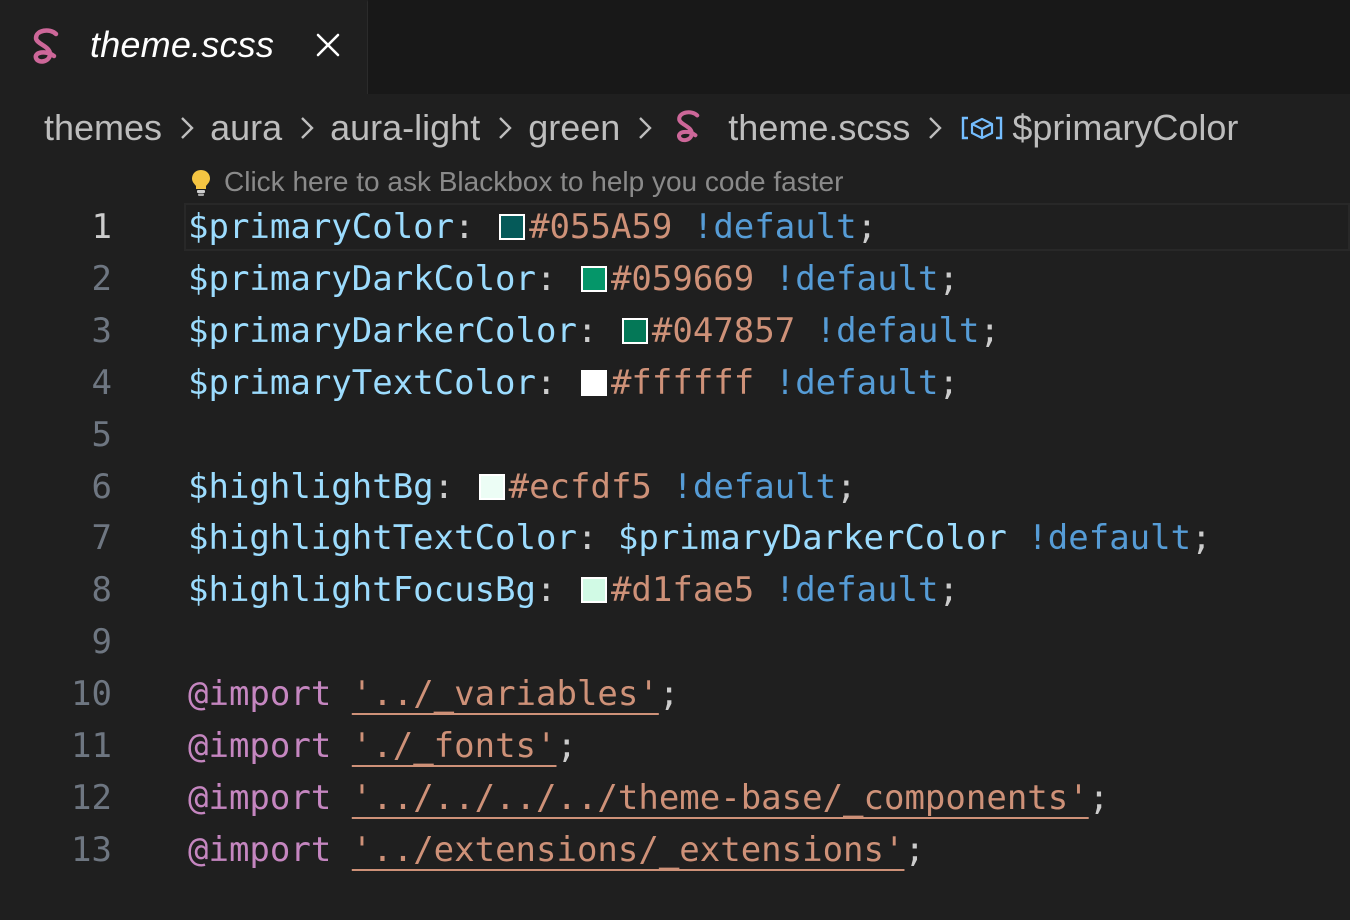 The image size is (1350, 920). I want to click on code-line: 1 $primaryColor: #055A59 !default;, so click(675, 227).